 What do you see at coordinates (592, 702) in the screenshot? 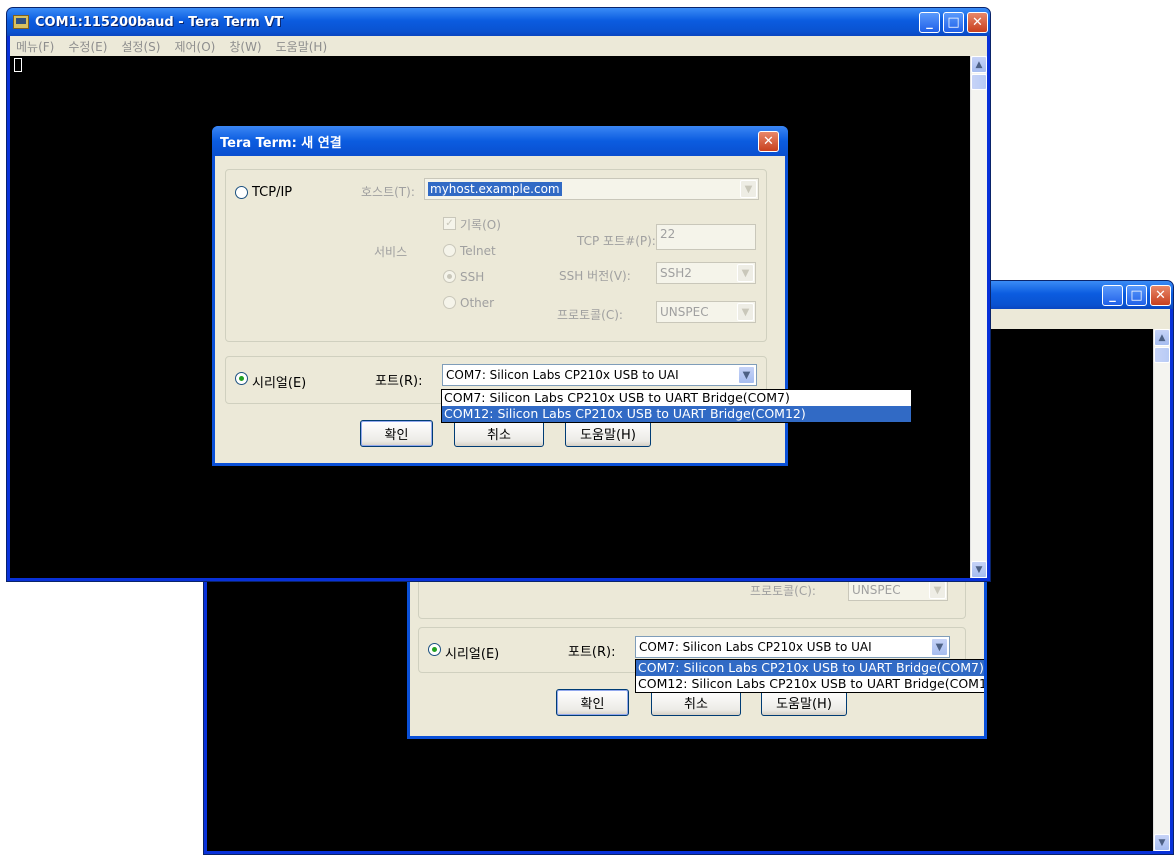
I see `back-ok-button: 확인` at bounding box center [592, 702].